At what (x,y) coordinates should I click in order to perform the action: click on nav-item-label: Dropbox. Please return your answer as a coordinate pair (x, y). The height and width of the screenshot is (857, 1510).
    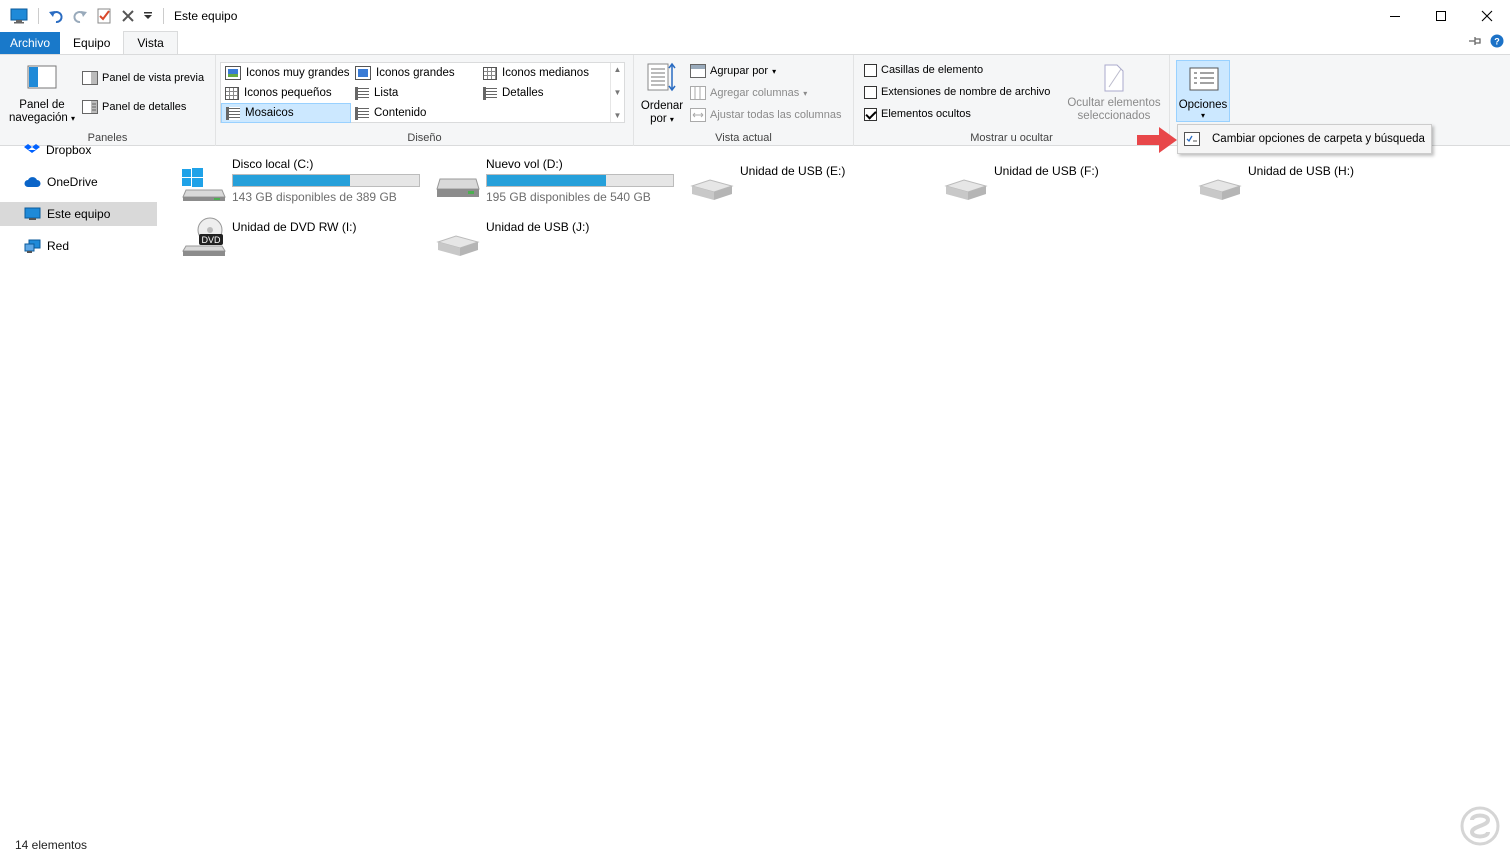
    Looking at the image, I should click on (69, 150).